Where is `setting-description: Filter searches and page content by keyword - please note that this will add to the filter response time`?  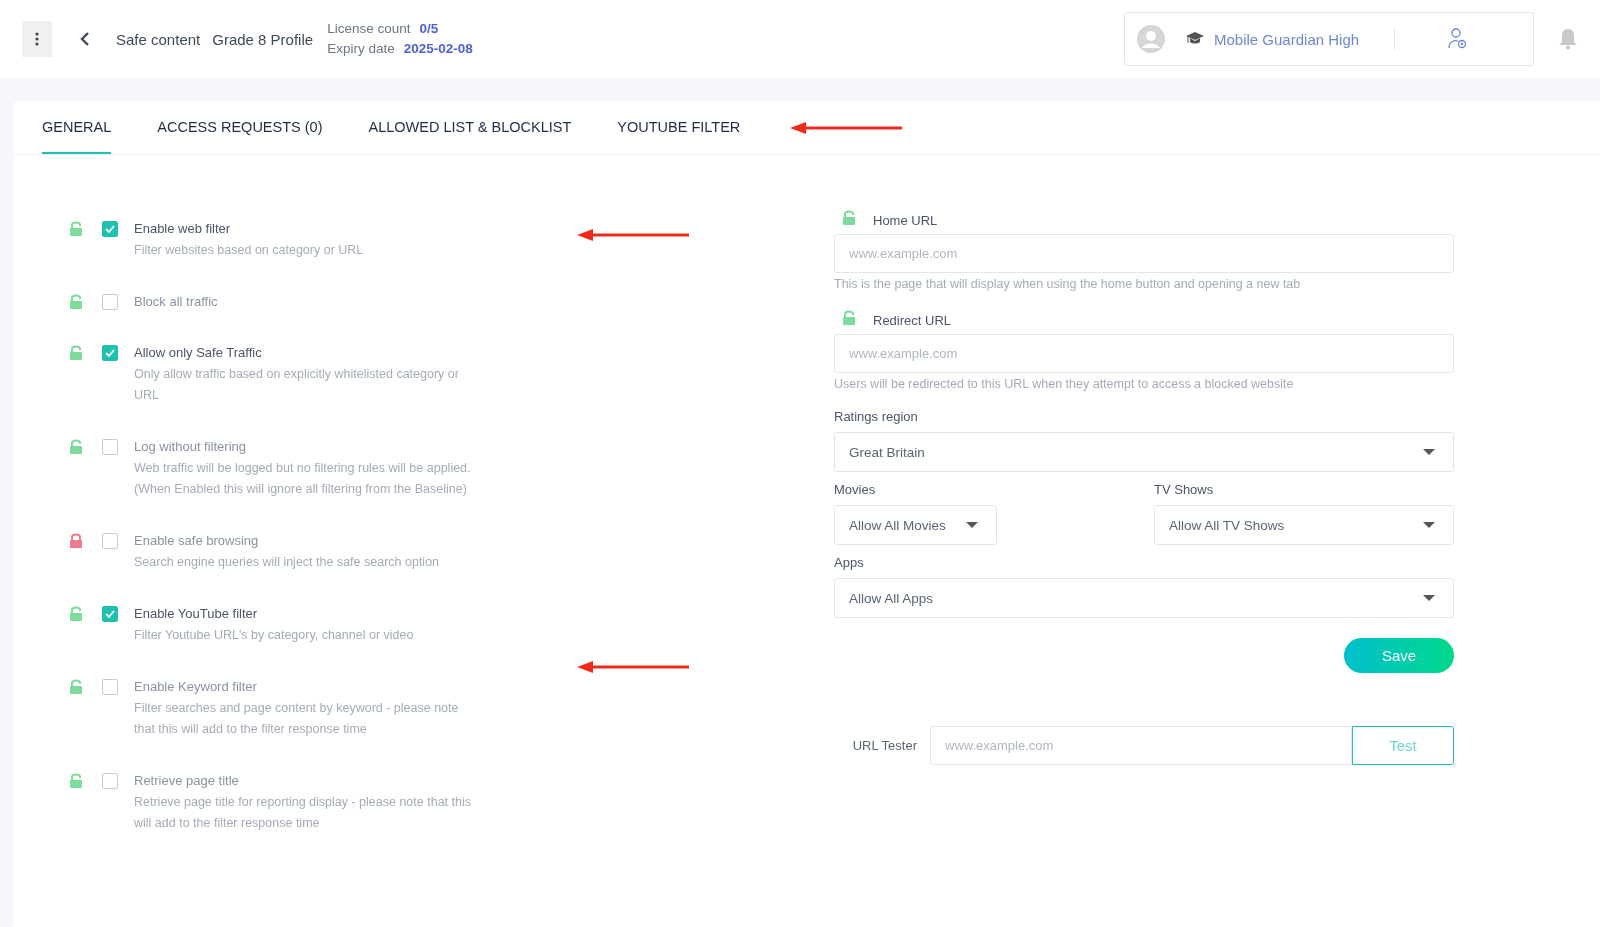 setting-description: Filter searches and page content by keyword - please note that this will add to the filter response time is located at coordinates (297, 719).